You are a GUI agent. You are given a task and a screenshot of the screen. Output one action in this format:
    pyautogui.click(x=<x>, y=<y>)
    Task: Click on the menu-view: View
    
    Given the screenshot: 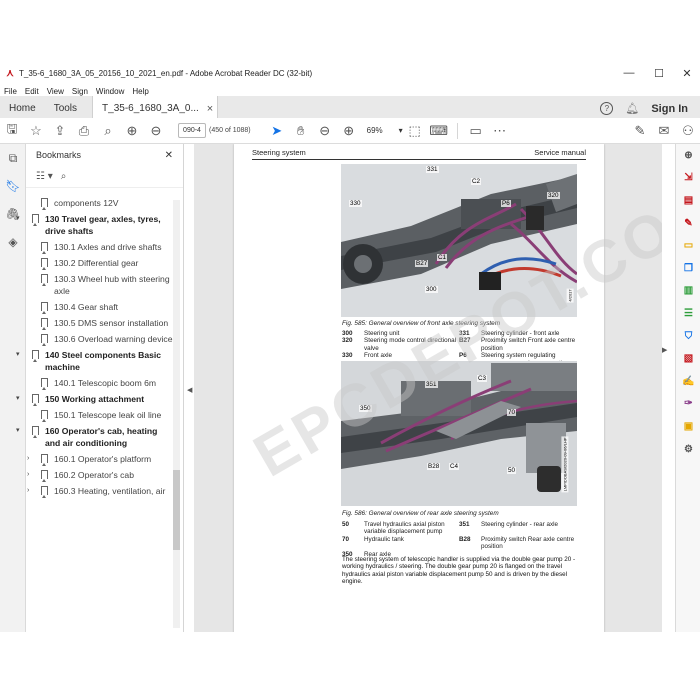 What is the action you would take?
    pyautogui.click(x=55, y=91)
    